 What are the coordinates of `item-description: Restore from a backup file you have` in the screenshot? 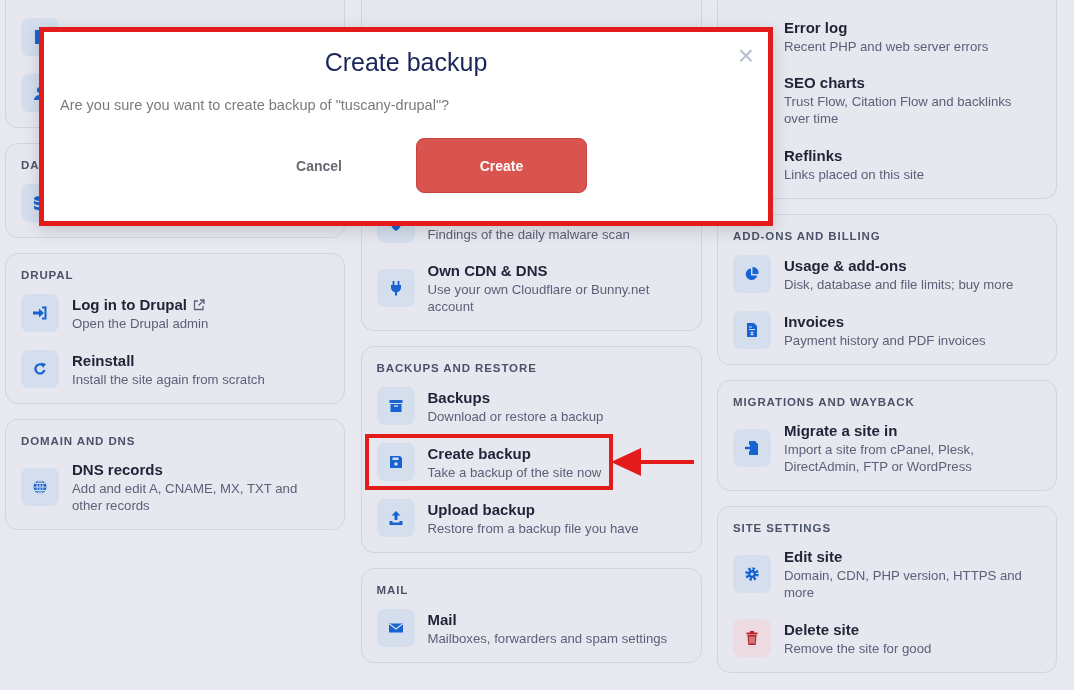 It's located at (533, 528).